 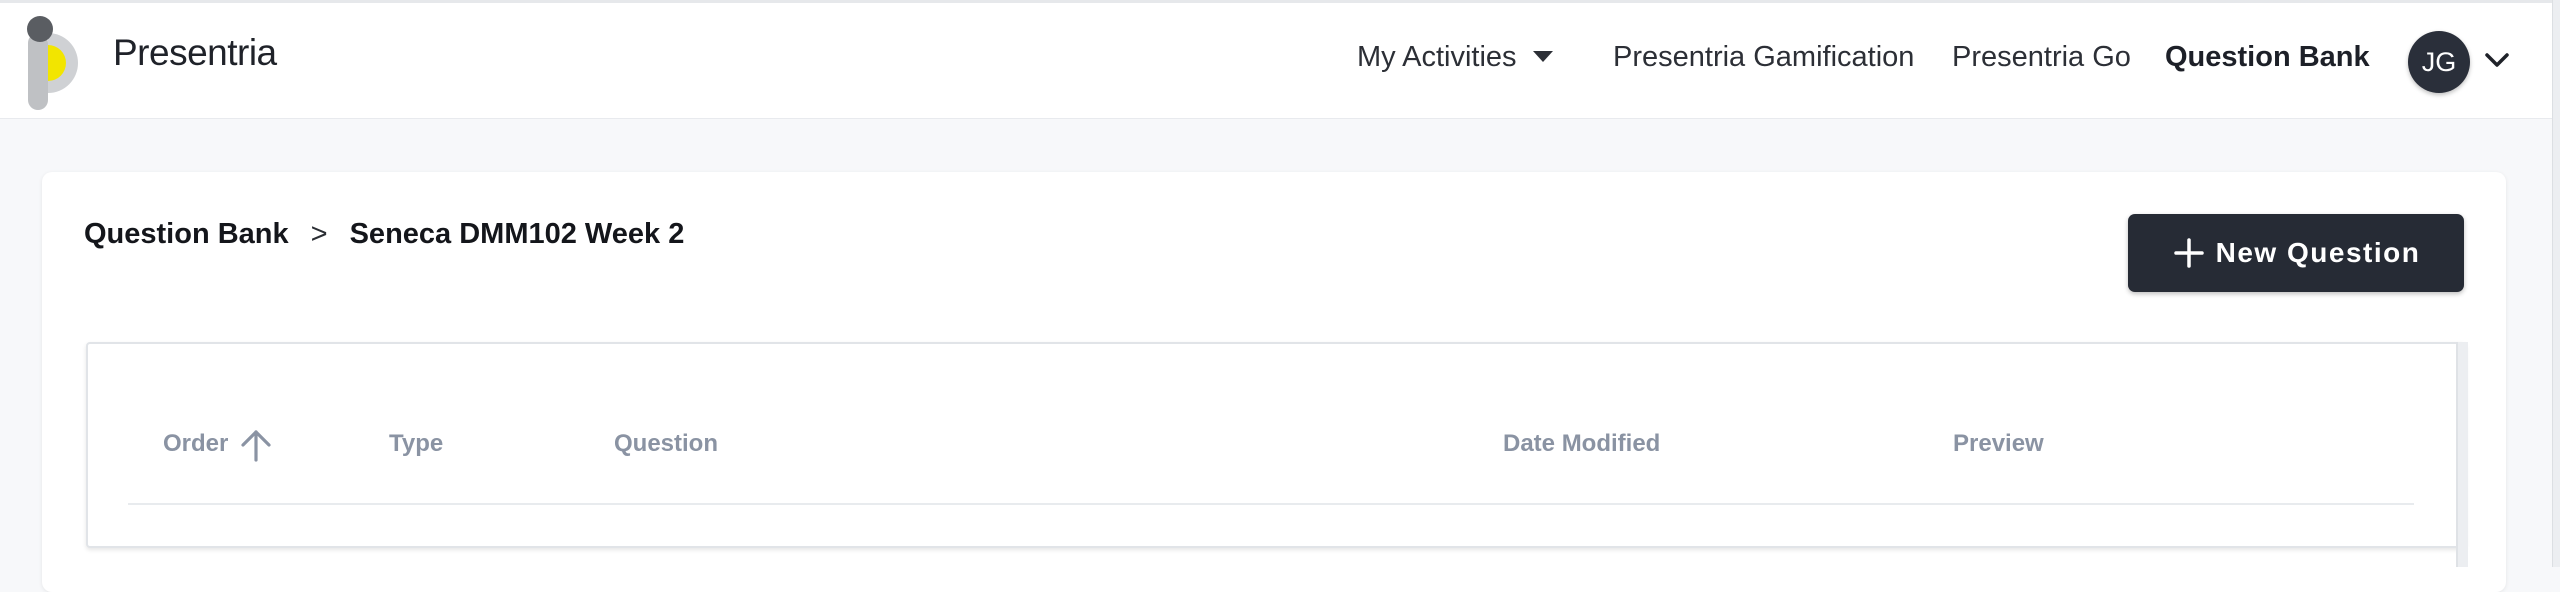 What do you see at coordinates (186, 234) in the screenshot?
I see `breadcrumb-root: Question Bank` at bounding box center [186, 234].